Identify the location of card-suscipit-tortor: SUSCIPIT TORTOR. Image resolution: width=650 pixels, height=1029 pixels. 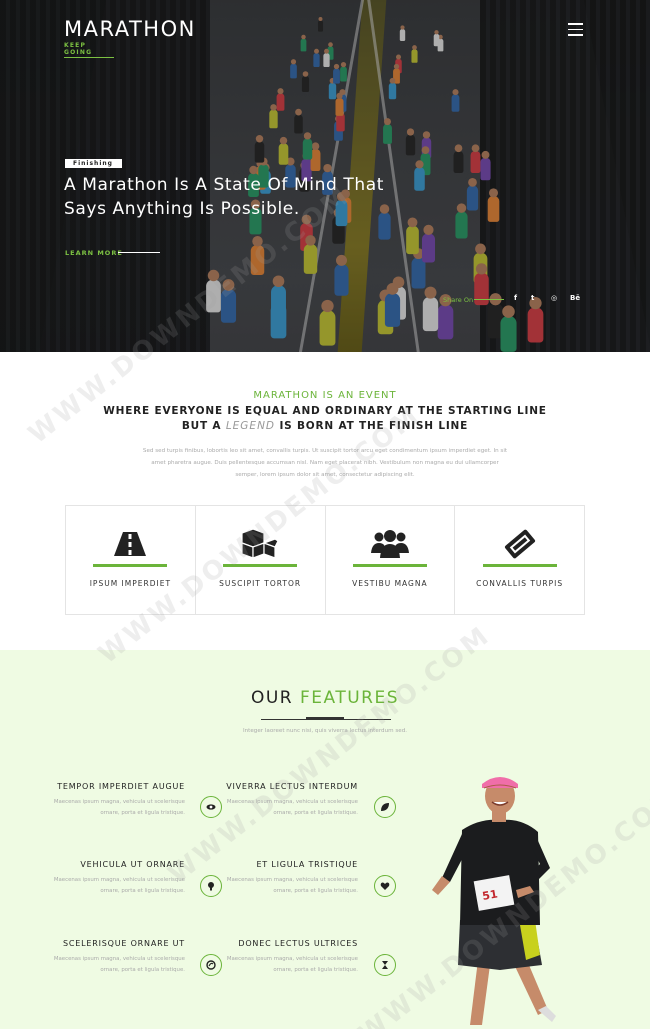
(261, 560).